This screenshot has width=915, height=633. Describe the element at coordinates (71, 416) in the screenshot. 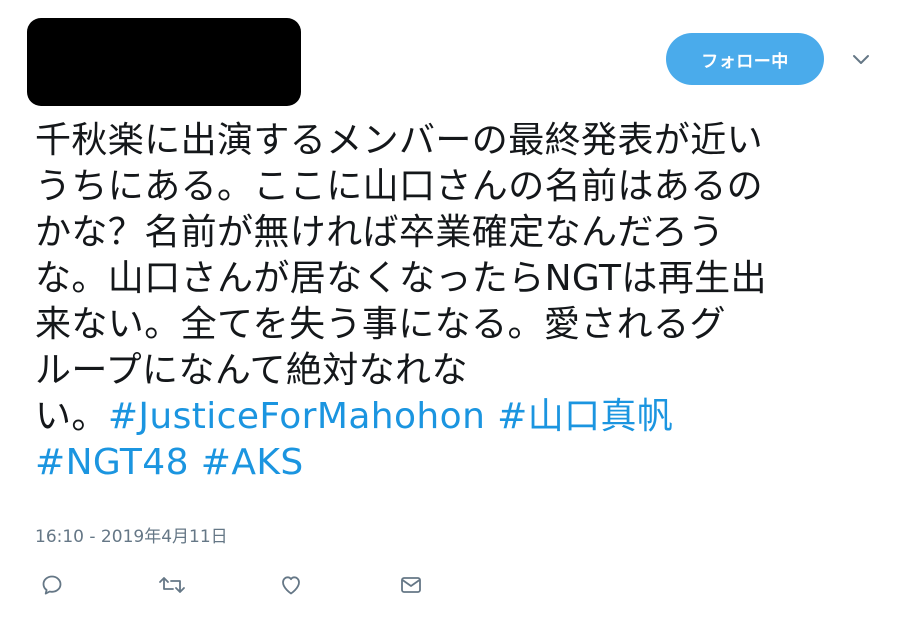

I see `tweet-text-segment: い。` at that location.